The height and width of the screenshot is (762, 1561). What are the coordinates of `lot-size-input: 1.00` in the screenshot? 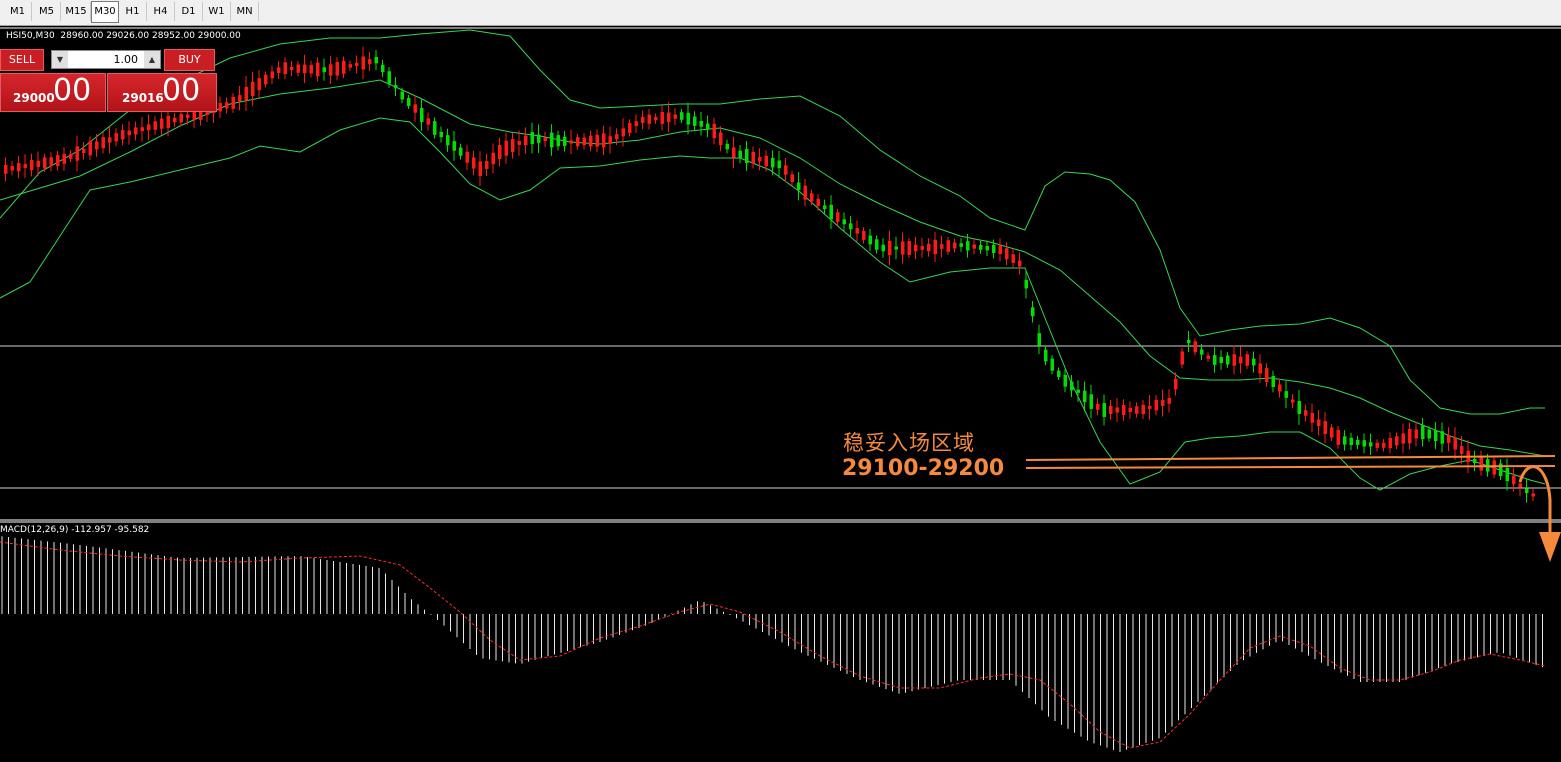 It's located at (105, 59).